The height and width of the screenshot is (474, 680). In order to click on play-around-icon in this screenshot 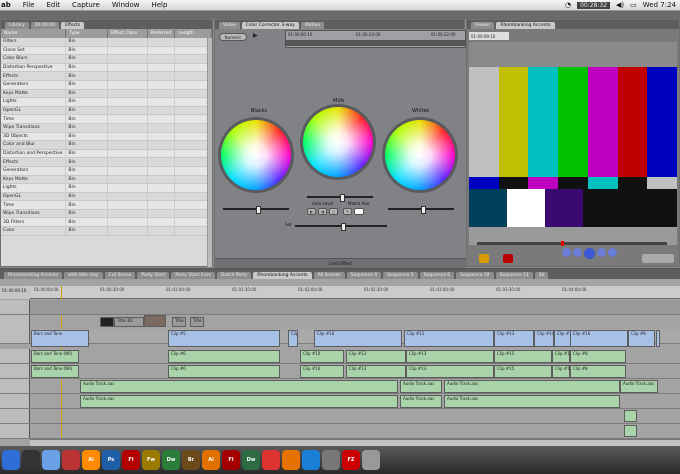, I will do `click(601, 252)`.